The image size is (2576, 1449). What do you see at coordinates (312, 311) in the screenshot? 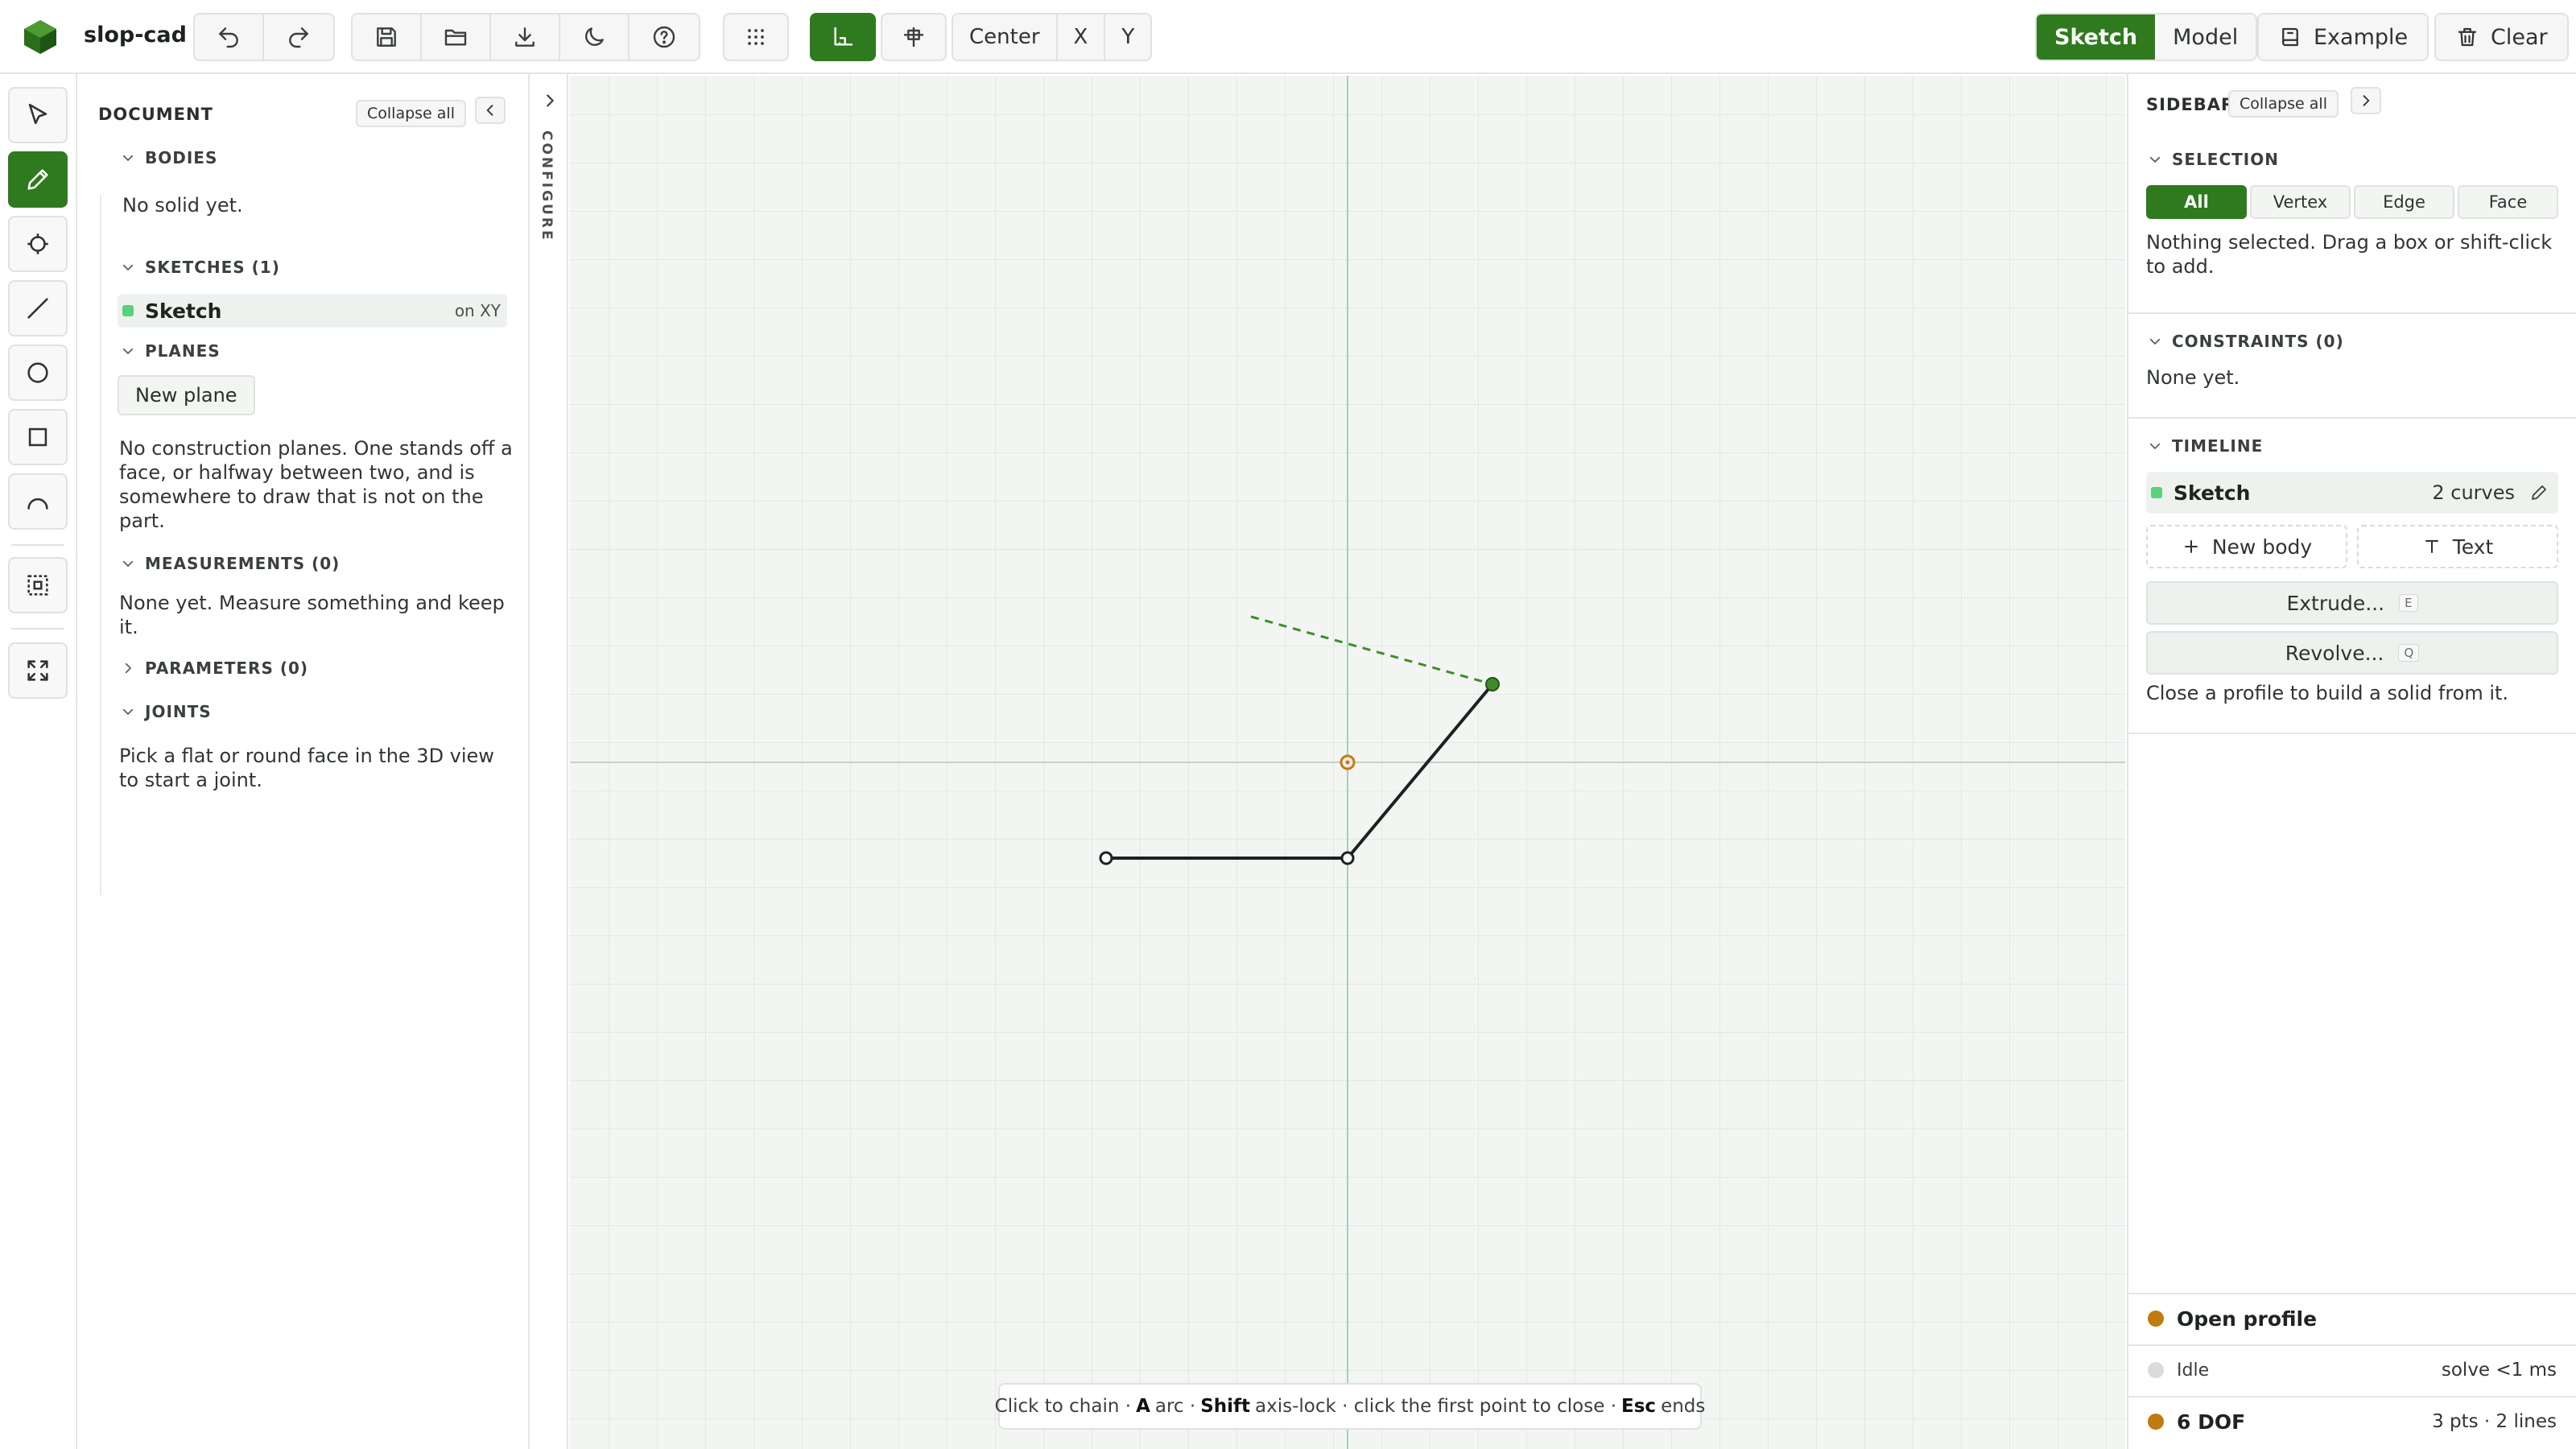
I see `sketch-list-item: Sketch on XY` at bounding box center [312, 311].